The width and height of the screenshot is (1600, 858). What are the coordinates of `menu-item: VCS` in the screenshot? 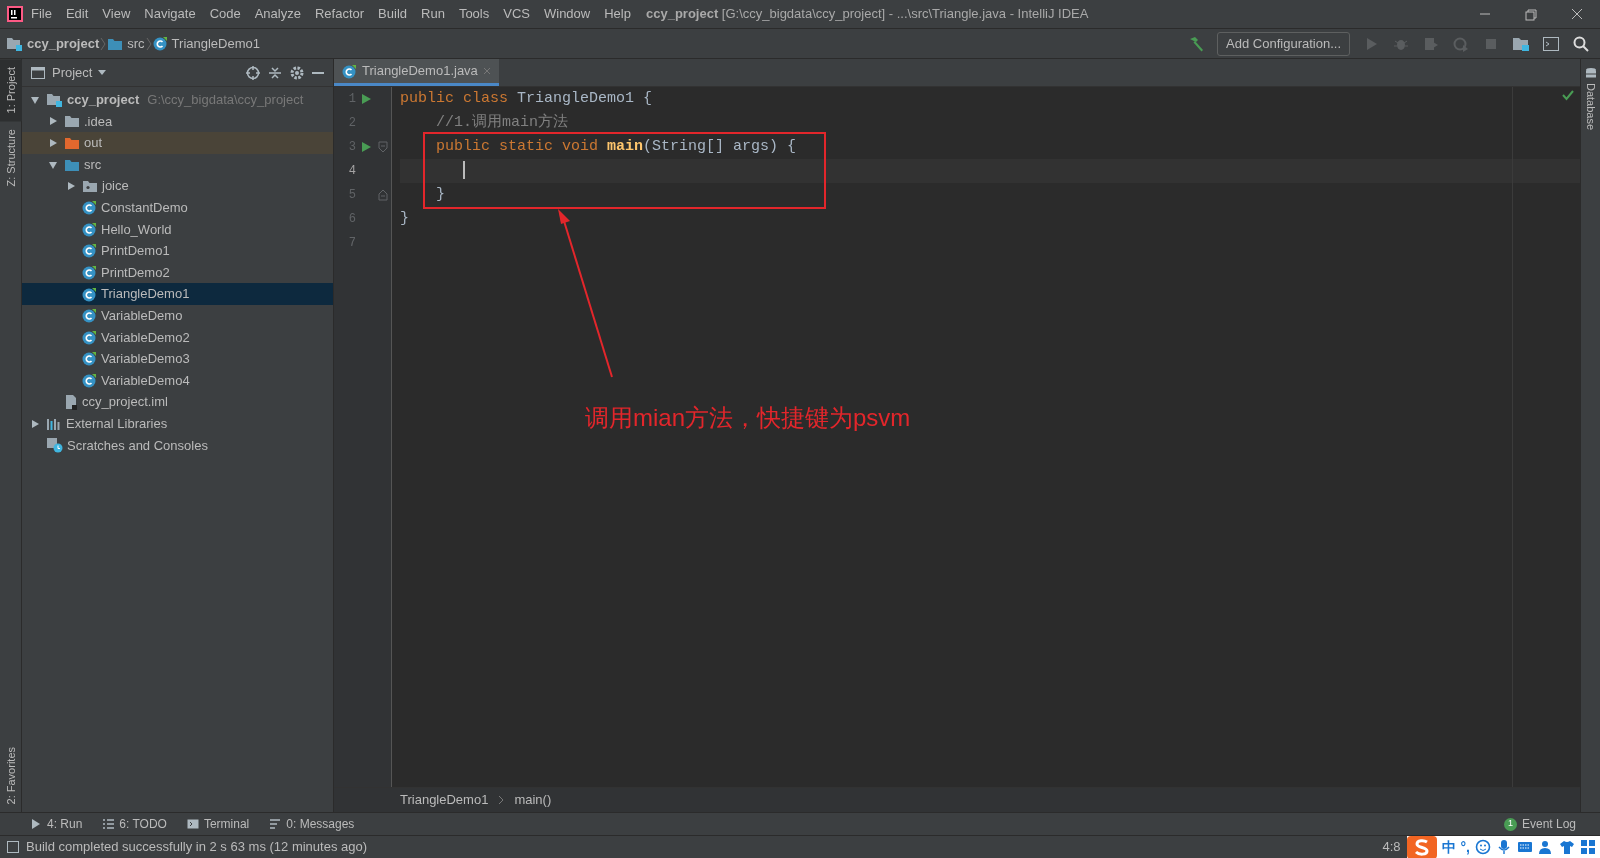 It's located at (516, 14).